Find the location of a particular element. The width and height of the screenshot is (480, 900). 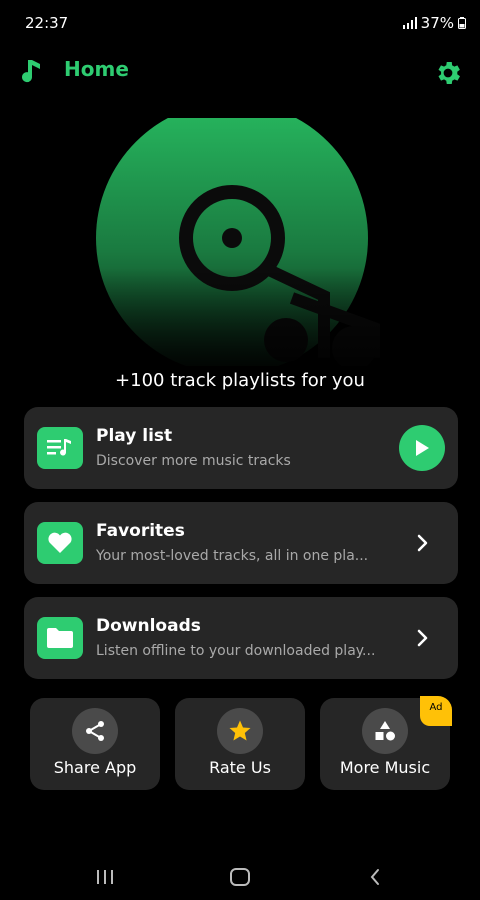

more-music-button: More Music Ad is located at coordinates (386, 743).